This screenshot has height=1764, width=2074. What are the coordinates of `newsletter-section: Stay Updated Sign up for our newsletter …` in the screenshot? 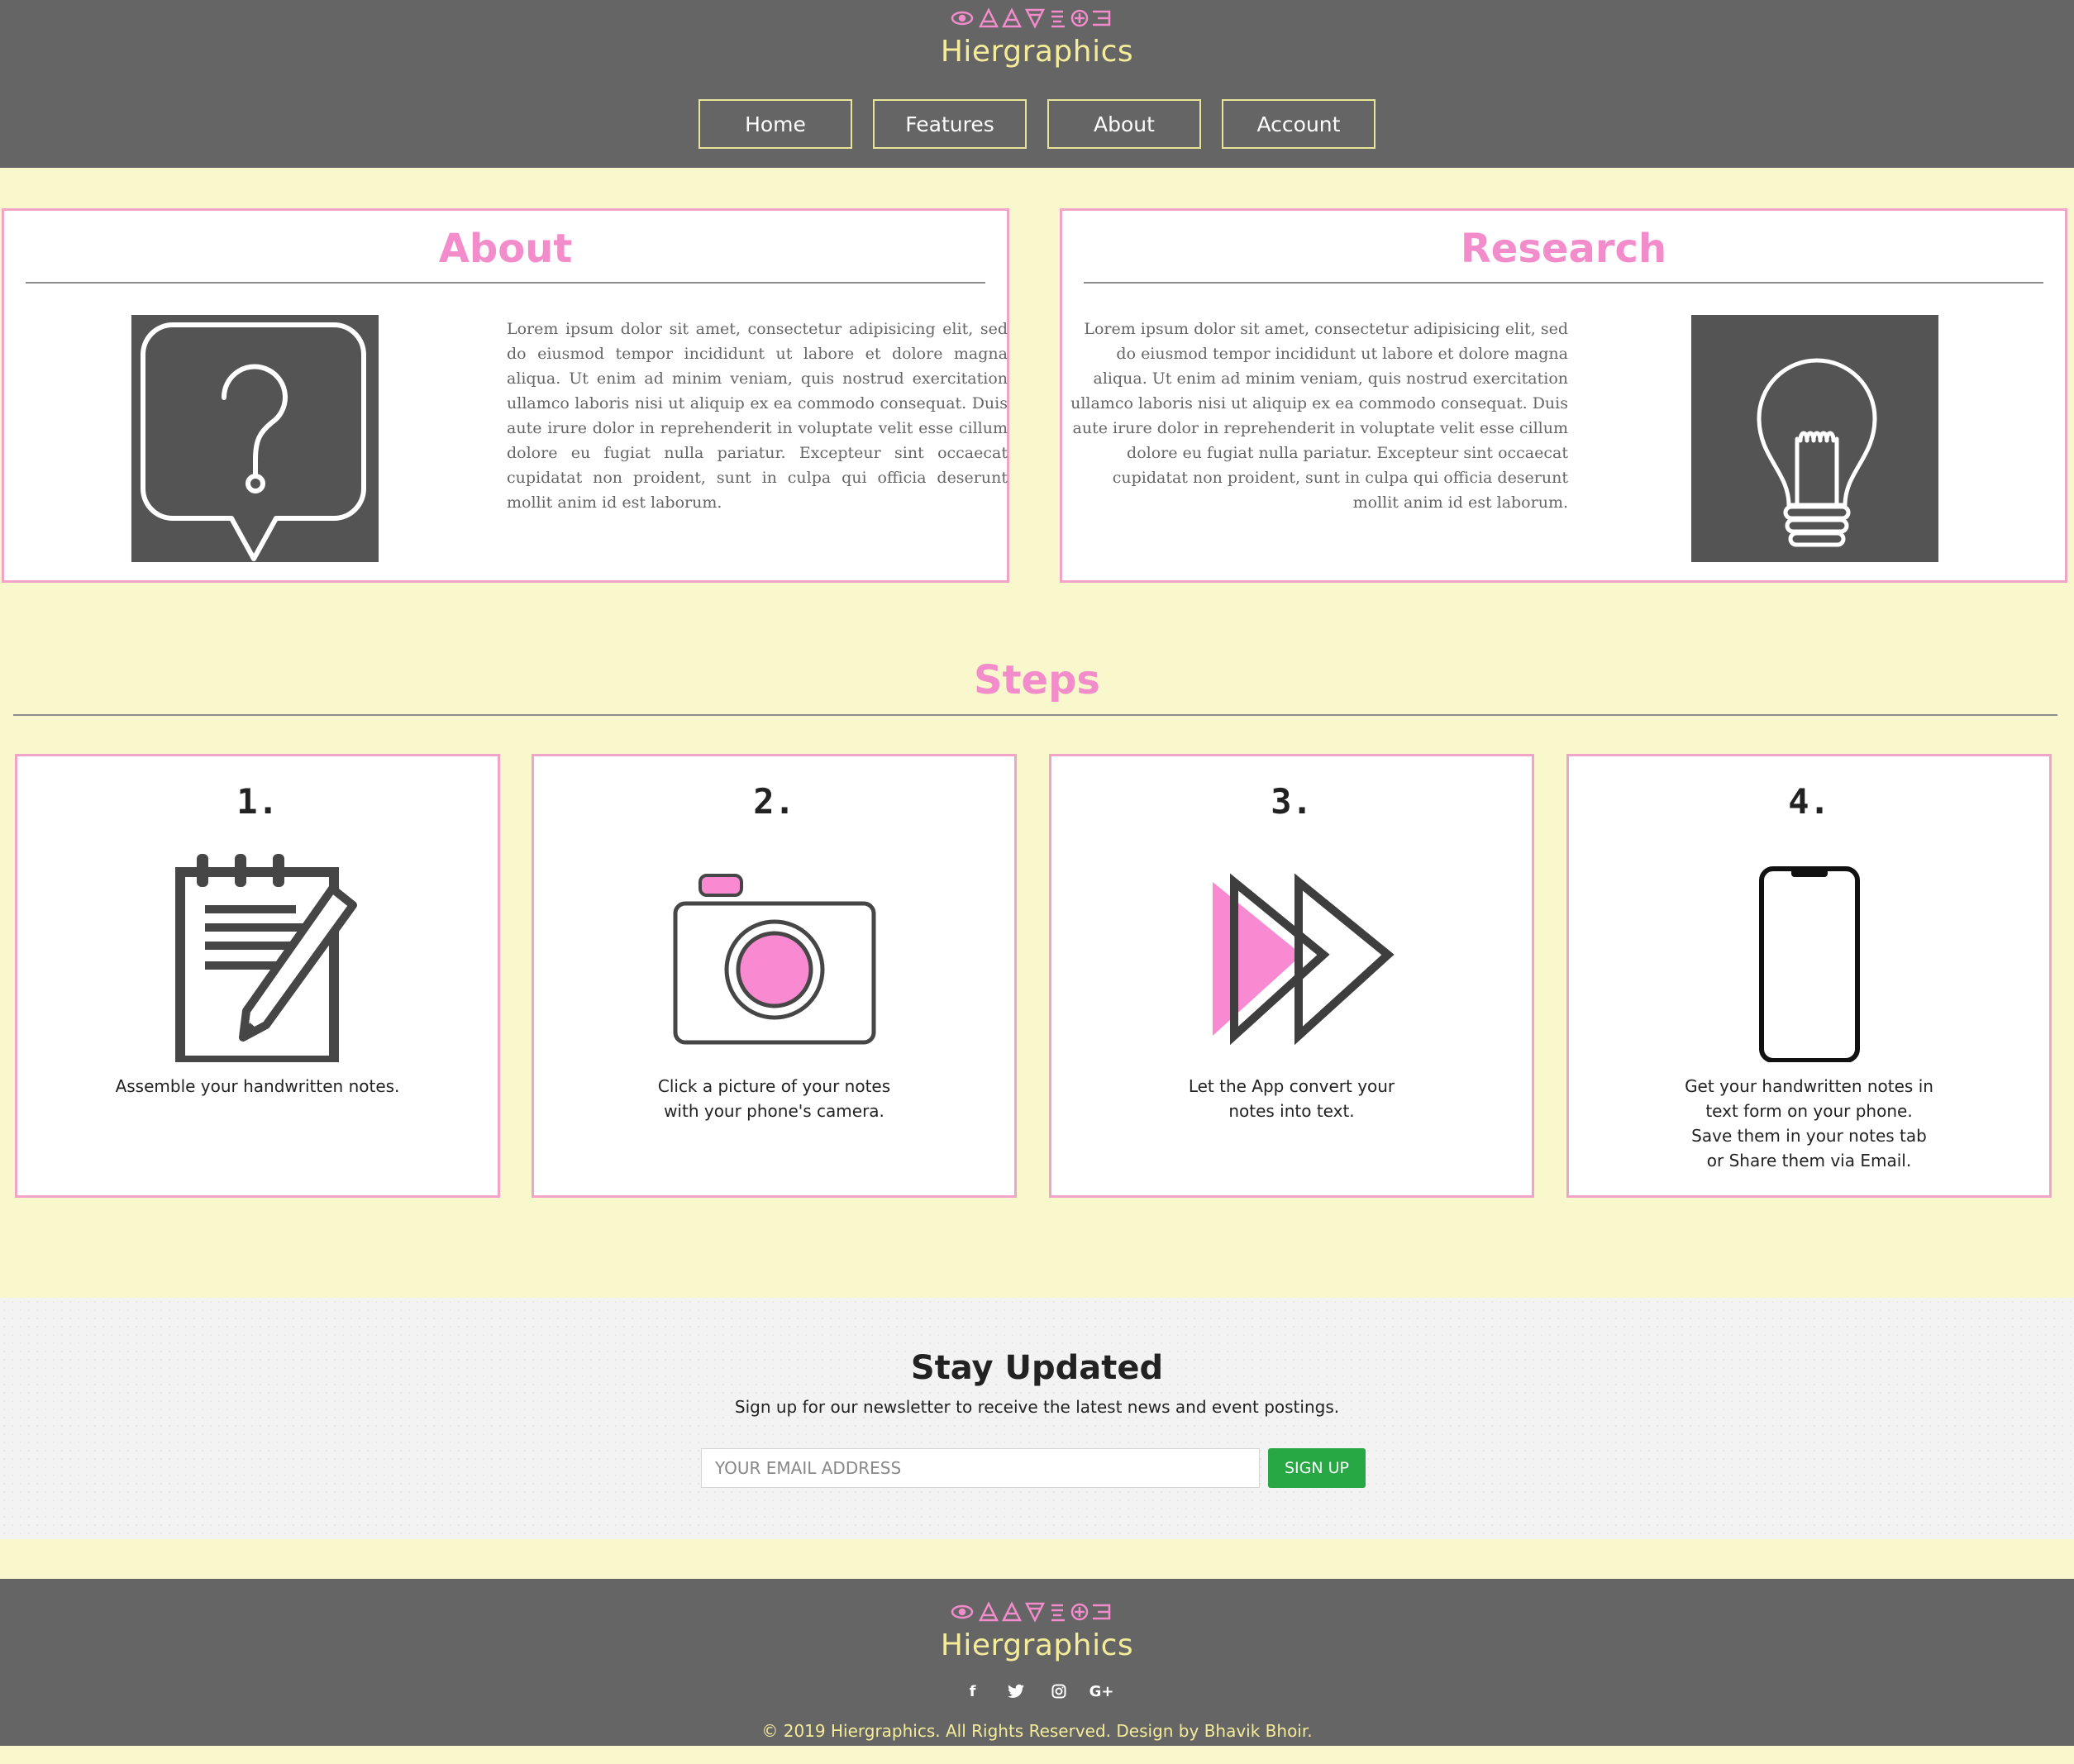 It's located at (1037, 1419).